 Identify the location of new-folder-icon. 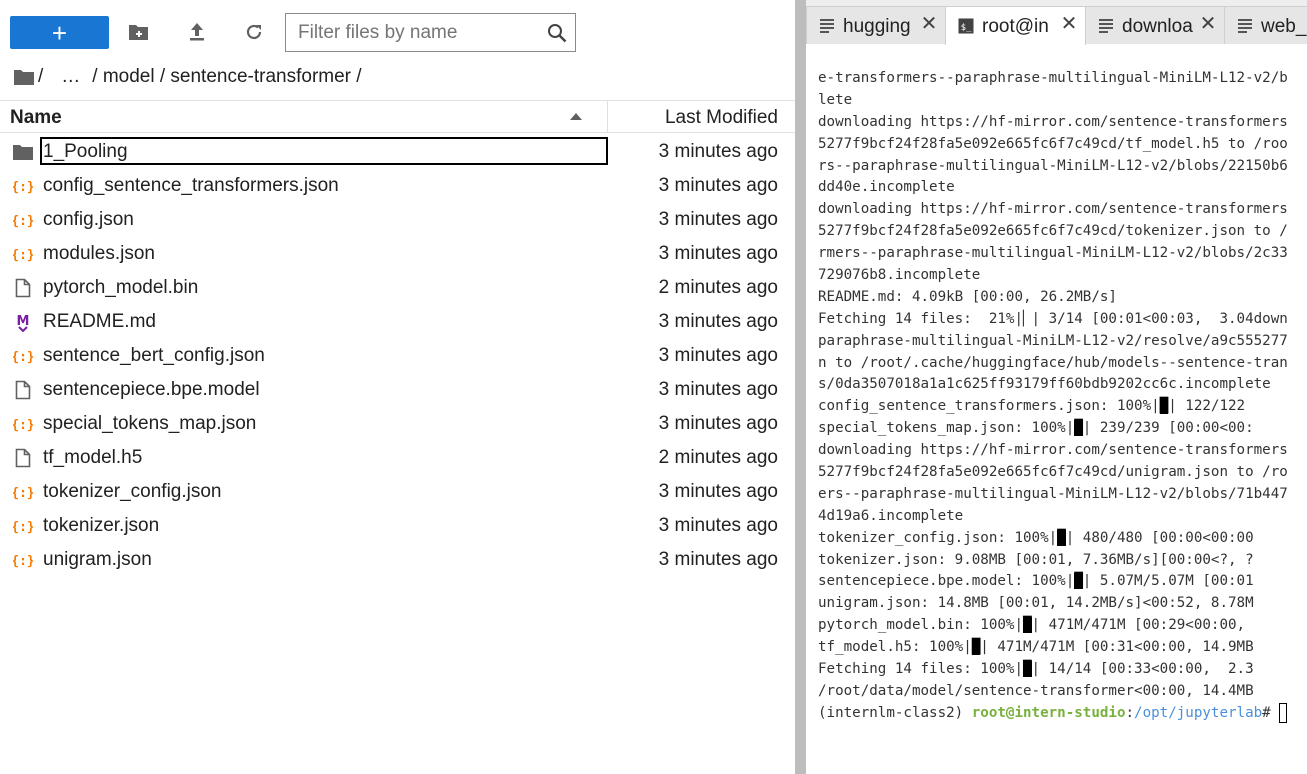
(139, 32).